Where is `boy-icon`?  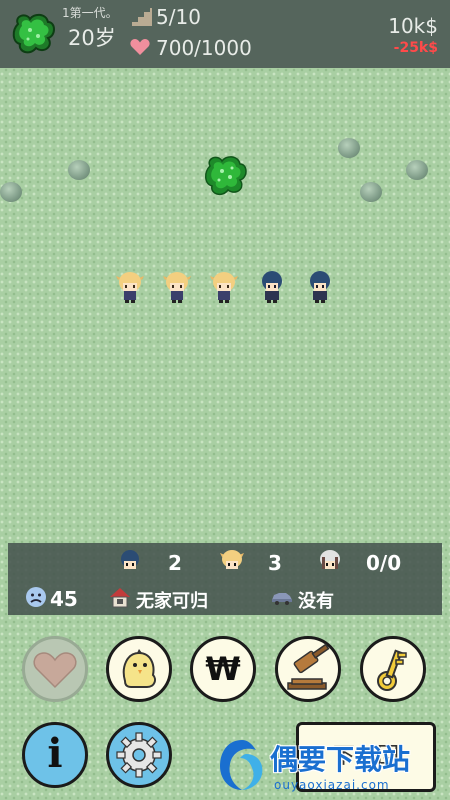
boy-icon is located at coordinates (130, 559).